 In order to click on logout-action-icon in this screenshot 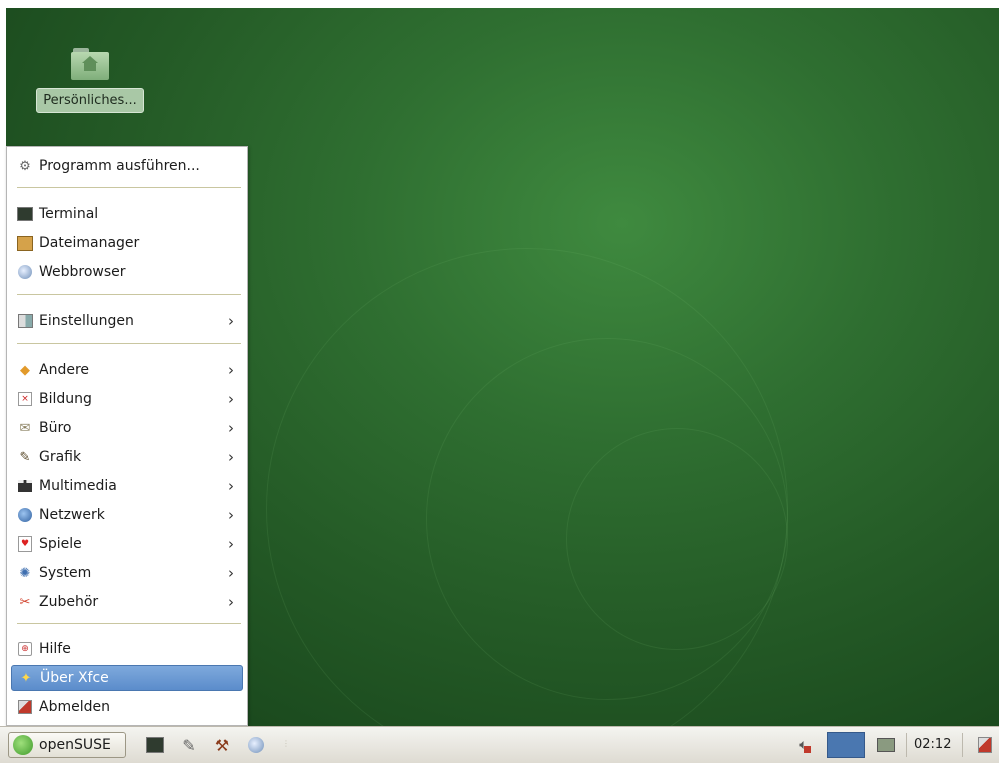, I will do `click(985, 745)`.